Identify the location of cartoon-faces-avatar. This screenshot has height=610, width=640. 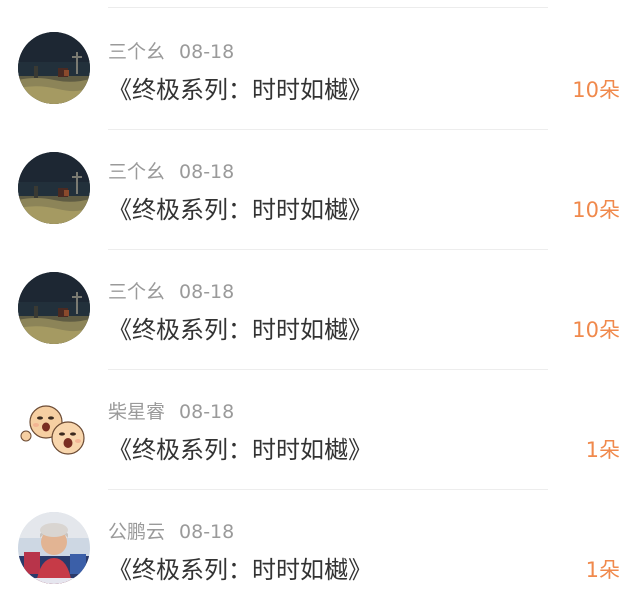
(54, 428).